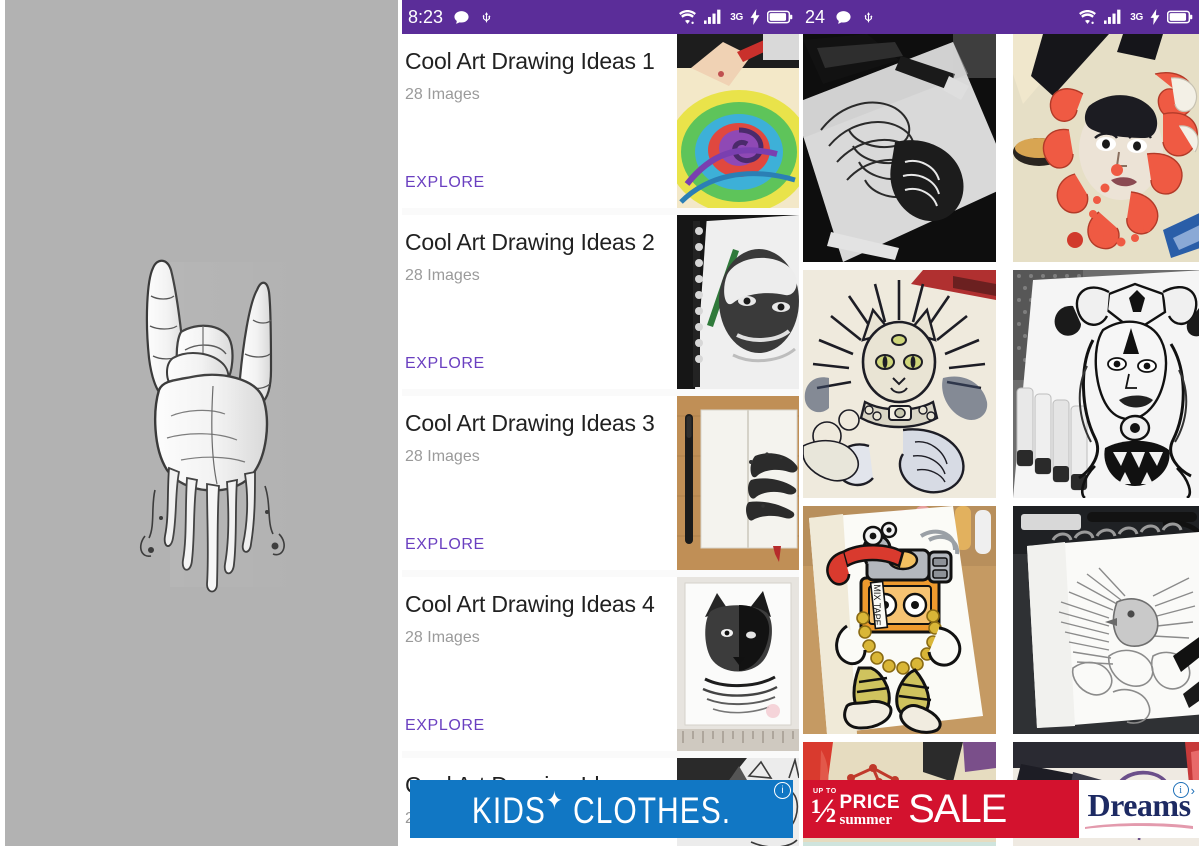 This screenshot has height=846, width=1200. What do you see at coordinates (1180, 790) in the screenshot?
I see `info-circle-icon: i` at bounding box center [1180, 790].